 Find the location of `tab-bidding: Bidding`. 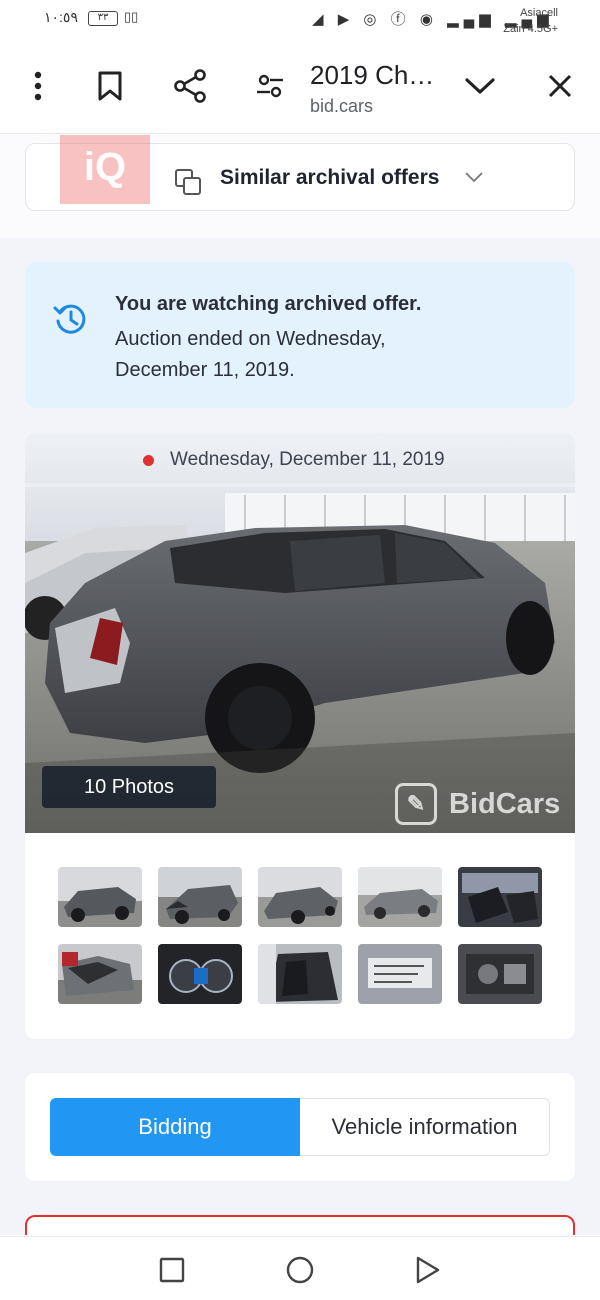

tab-bidding: Bidding is located at coordinates (175, 1127).